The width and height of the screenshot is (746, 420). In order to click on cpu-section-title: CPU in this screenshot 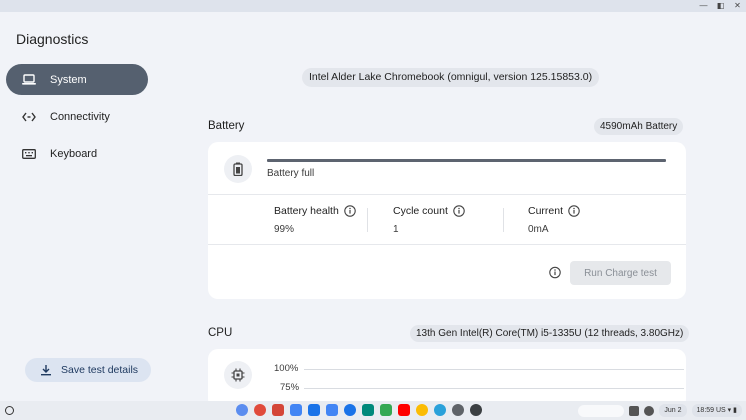, I will do `click(220, 333)`.